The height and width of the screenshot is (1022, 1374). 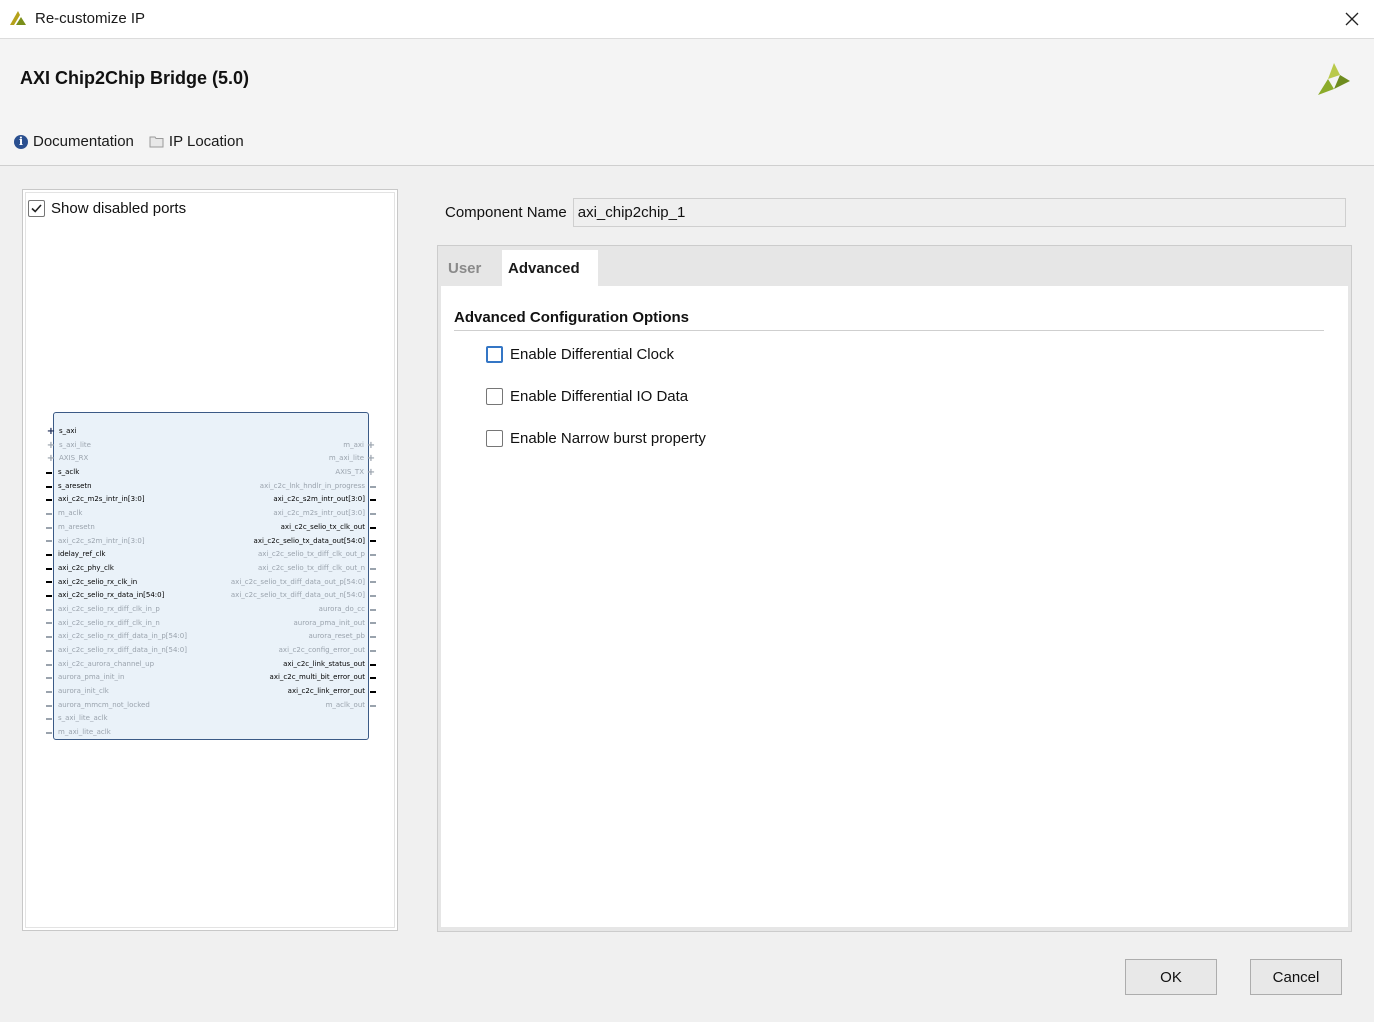 I want to click on port-label: s_axi_lite, so click(x=75, y=444).